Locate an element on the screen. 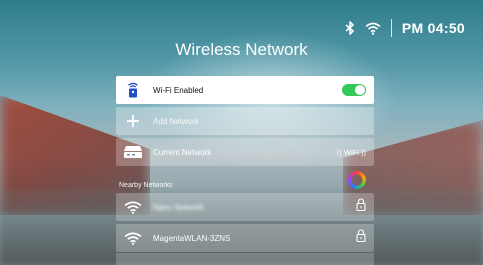  wifi-icon is located at coordinates (373, 28).